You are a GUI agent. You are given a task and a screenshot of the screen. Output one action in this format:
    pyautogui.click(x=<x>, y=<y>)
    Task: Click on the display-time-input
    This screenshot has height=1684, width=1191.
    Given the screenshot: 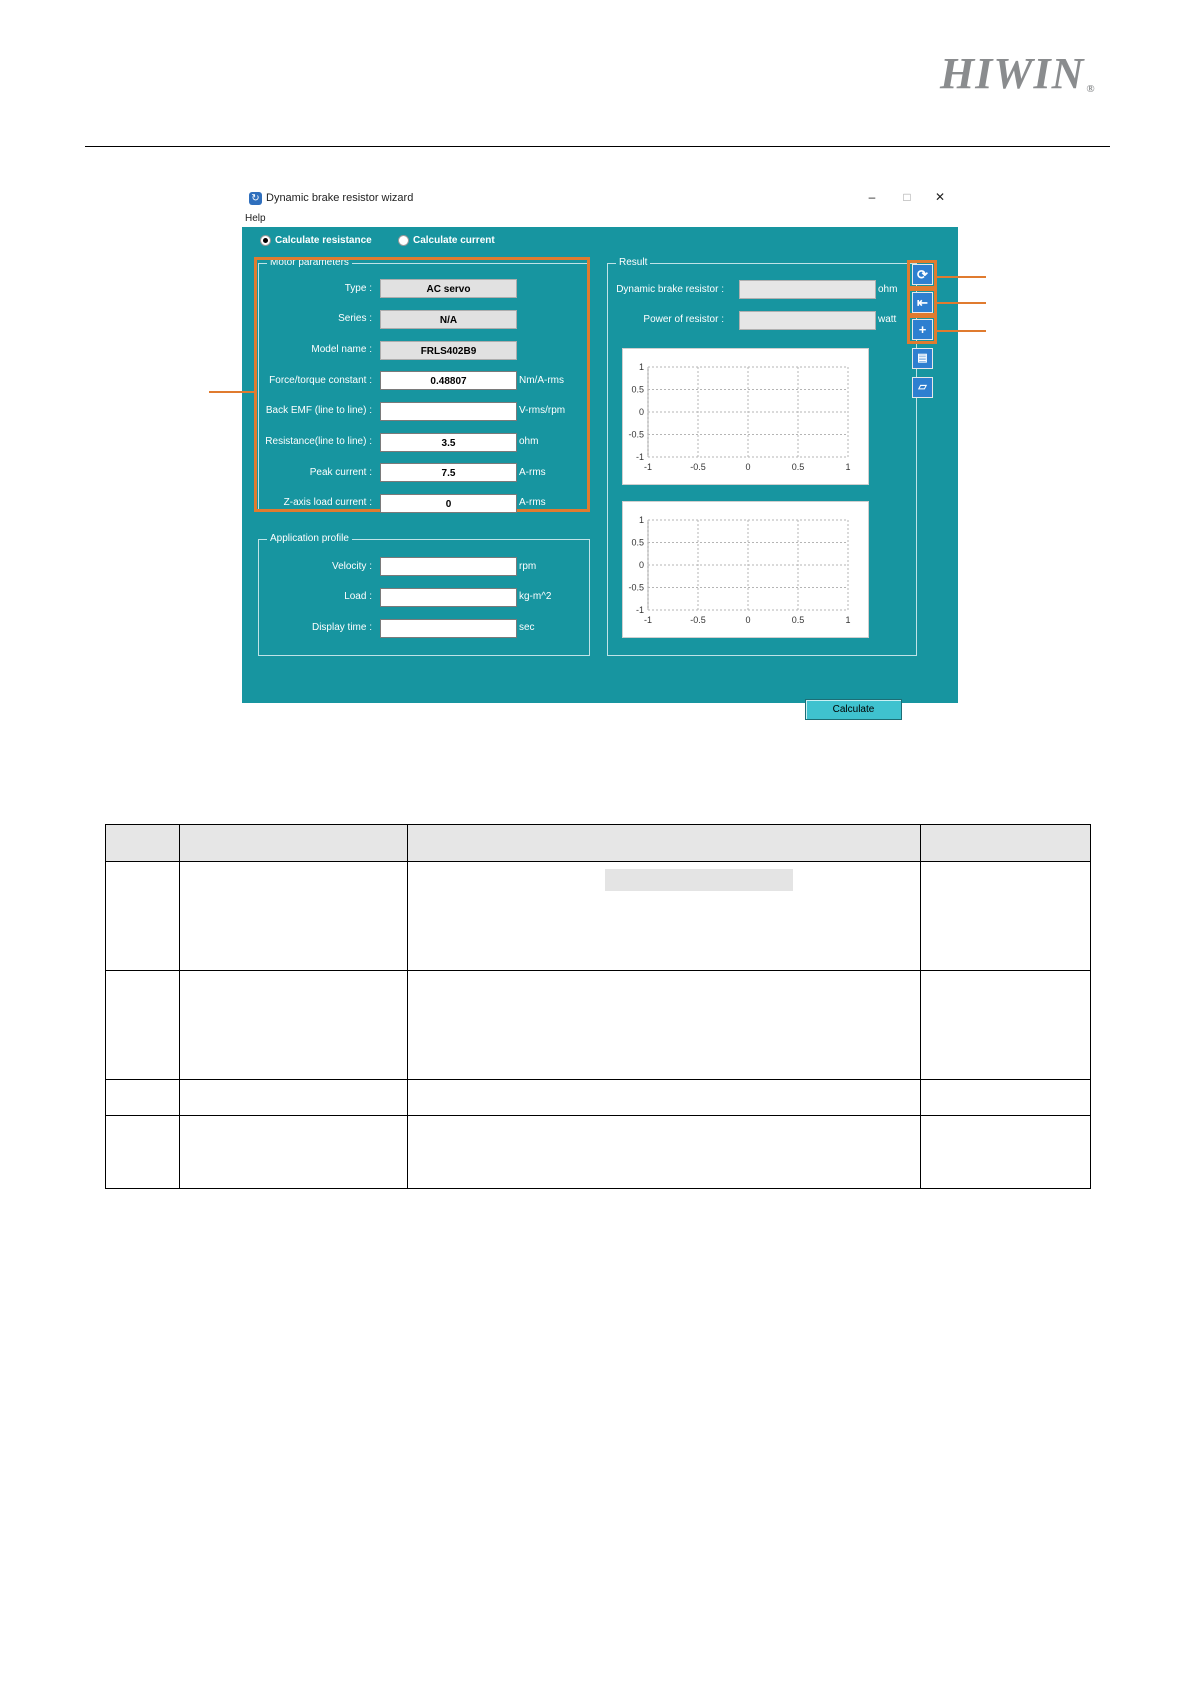 What is the action you would take?
    pyautogui.click(x=448, y=628)
    